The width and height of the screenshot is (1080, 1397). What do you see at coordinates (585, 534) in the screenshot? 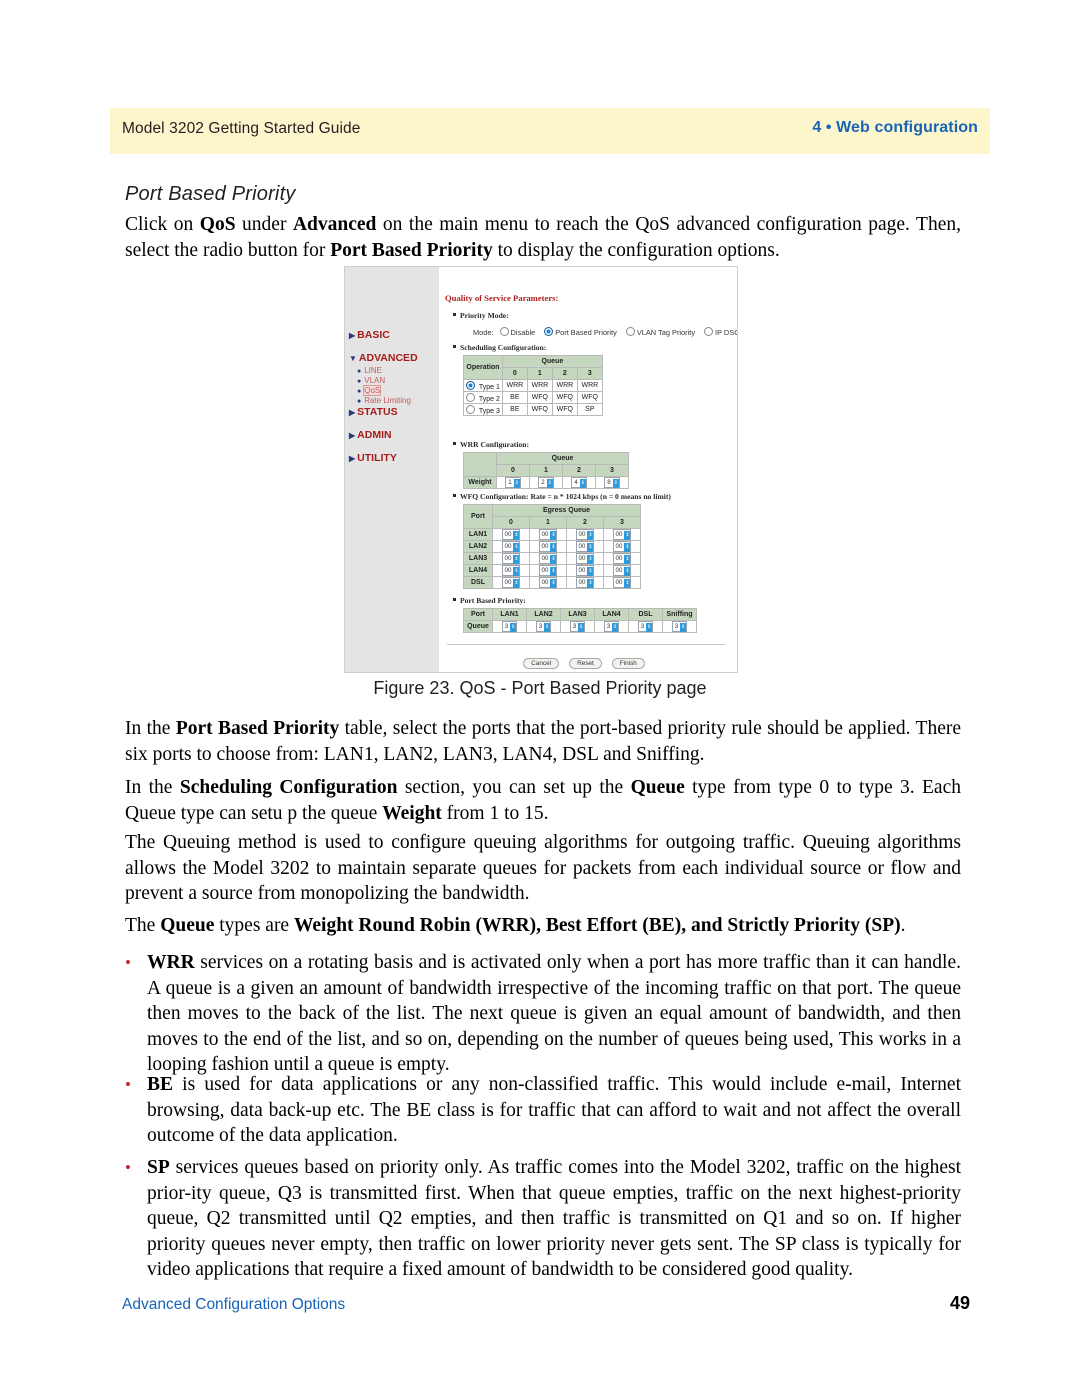
I see `wfq-rate-stepper-0-2: 00 ⇕` at bounding box center [585, 534].